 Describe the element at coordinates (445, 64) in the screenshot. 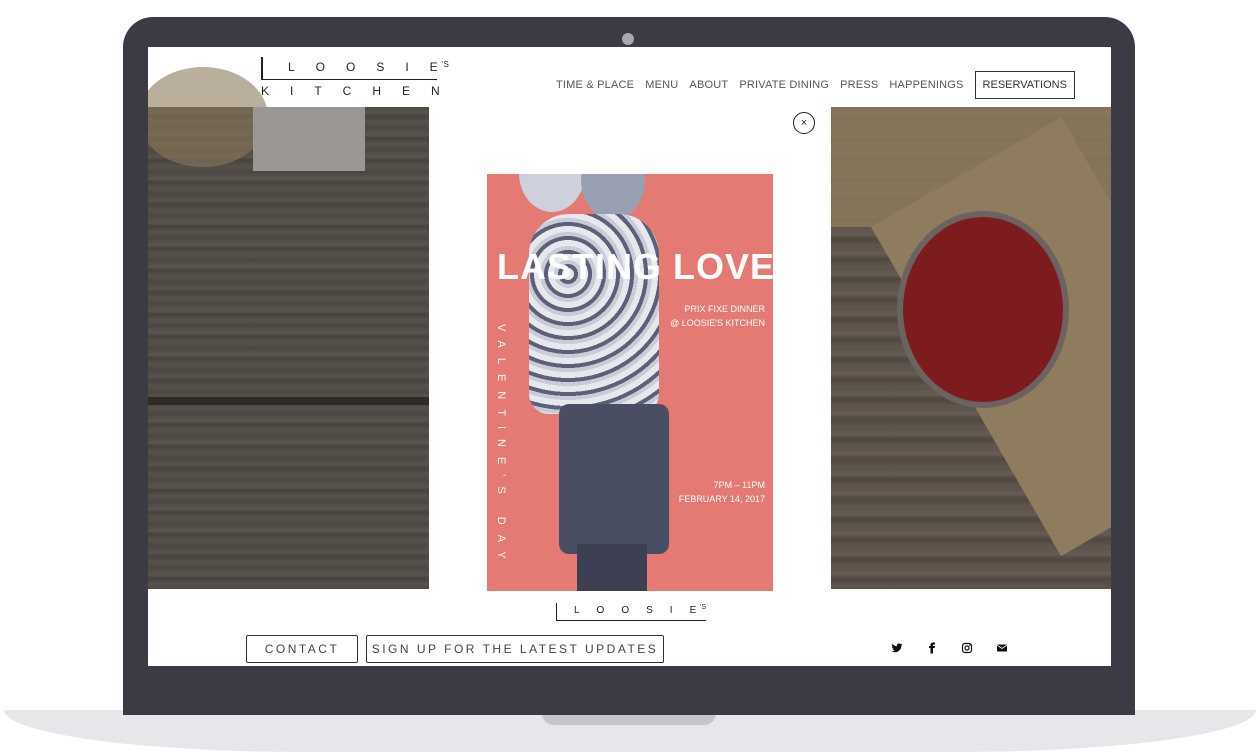

I see `logo-sup: 'S` at that location.